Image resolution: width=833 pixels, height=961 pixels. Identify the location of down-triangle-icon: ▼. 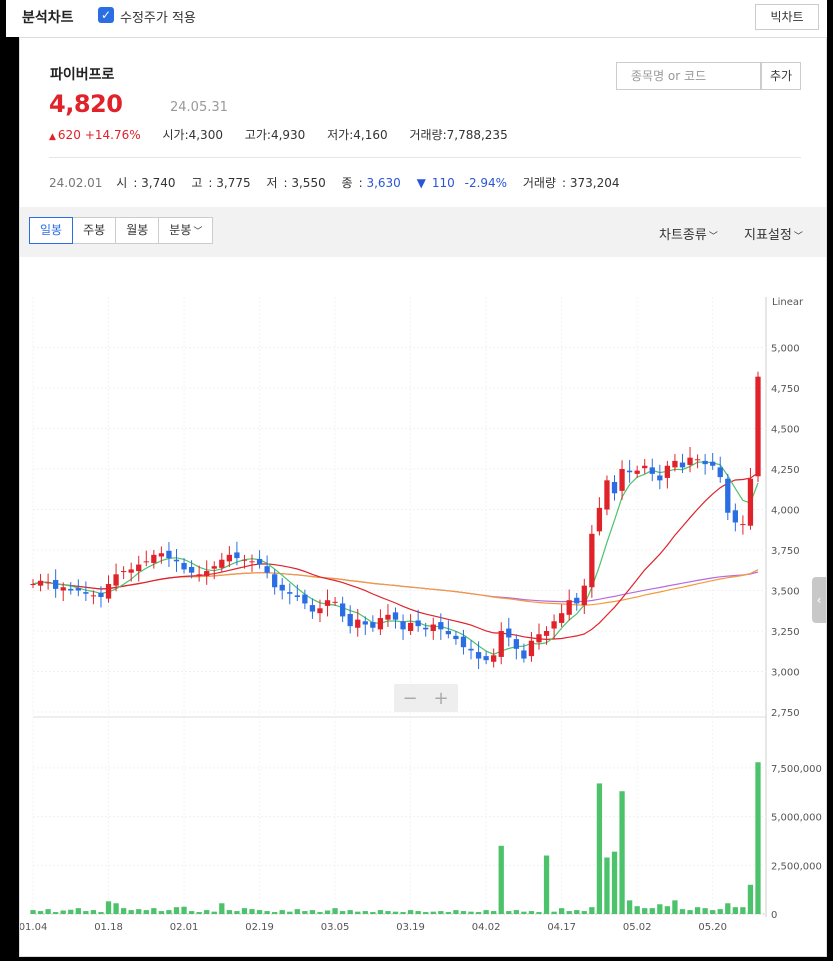
(421, 183).